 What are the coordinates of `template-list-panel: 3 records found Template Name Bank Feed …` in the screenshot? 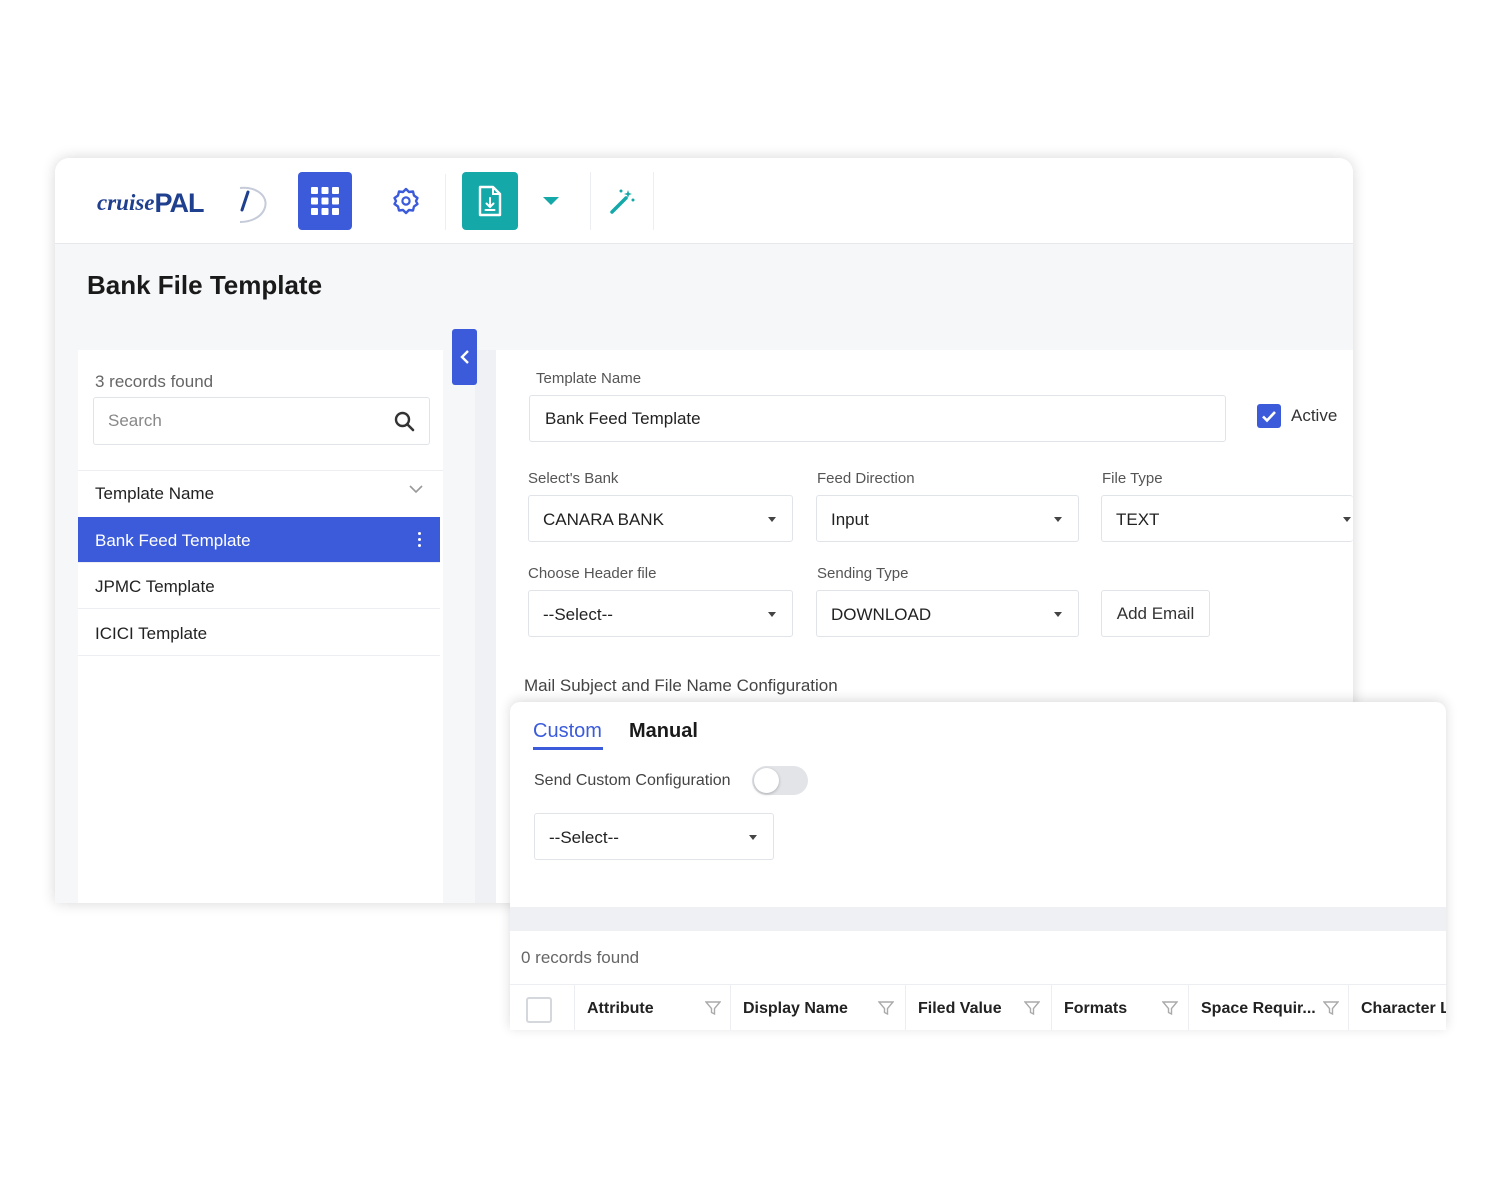 It's located at (260, 626).